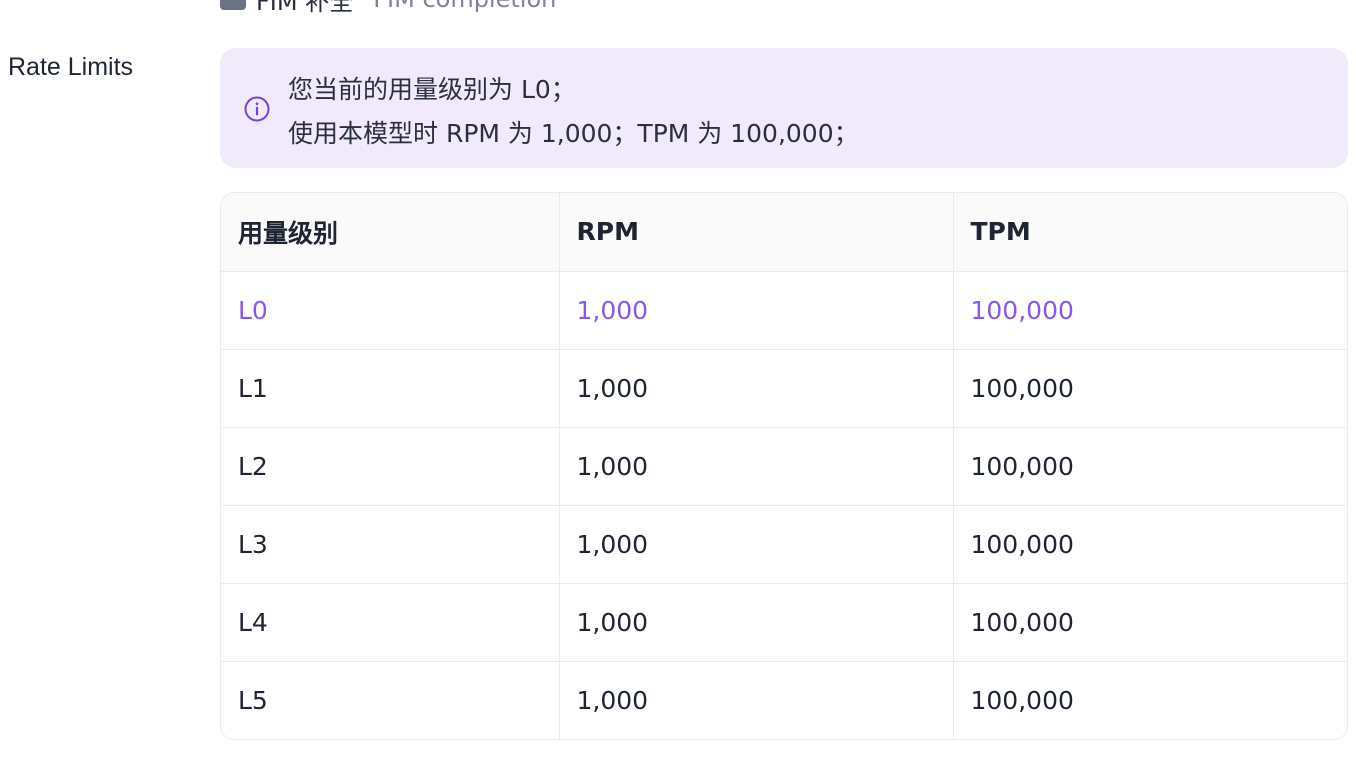 This screenshot has height=778, width=1356. I want to click on cell-level: L1, so click(390, 388).